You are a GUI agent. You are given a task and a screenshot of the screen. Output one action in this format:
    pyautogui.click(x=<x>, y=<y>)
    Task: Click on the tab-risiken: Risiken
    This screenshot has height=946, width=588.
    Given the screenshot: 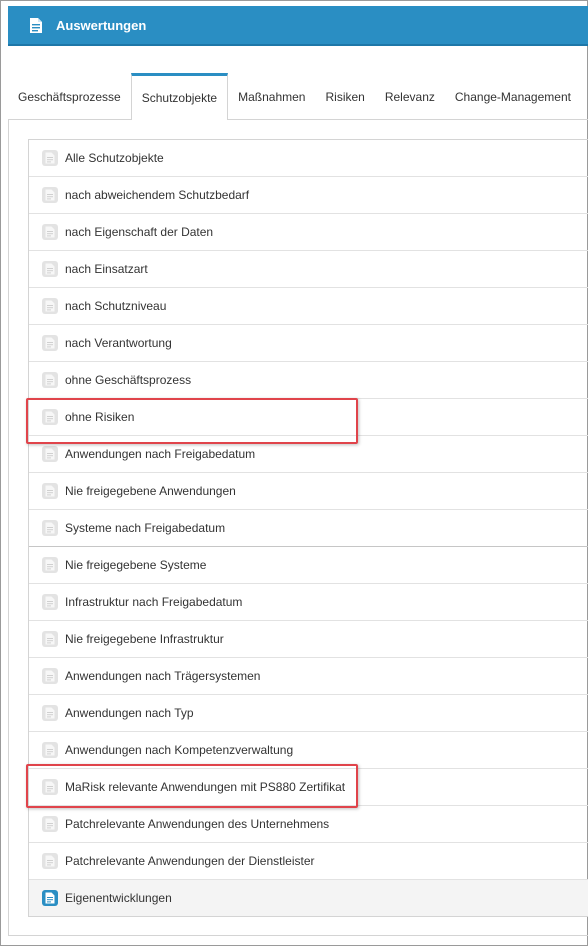 What is the action you would take?
    pyautogui.click(x=344, y=97)
    